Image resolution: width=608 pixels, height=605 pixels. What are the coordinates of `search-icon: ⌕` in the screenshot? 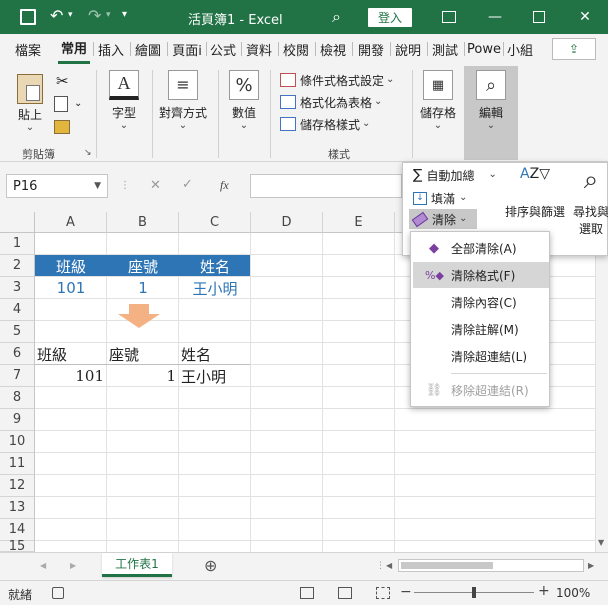 It's located at (336, 17).